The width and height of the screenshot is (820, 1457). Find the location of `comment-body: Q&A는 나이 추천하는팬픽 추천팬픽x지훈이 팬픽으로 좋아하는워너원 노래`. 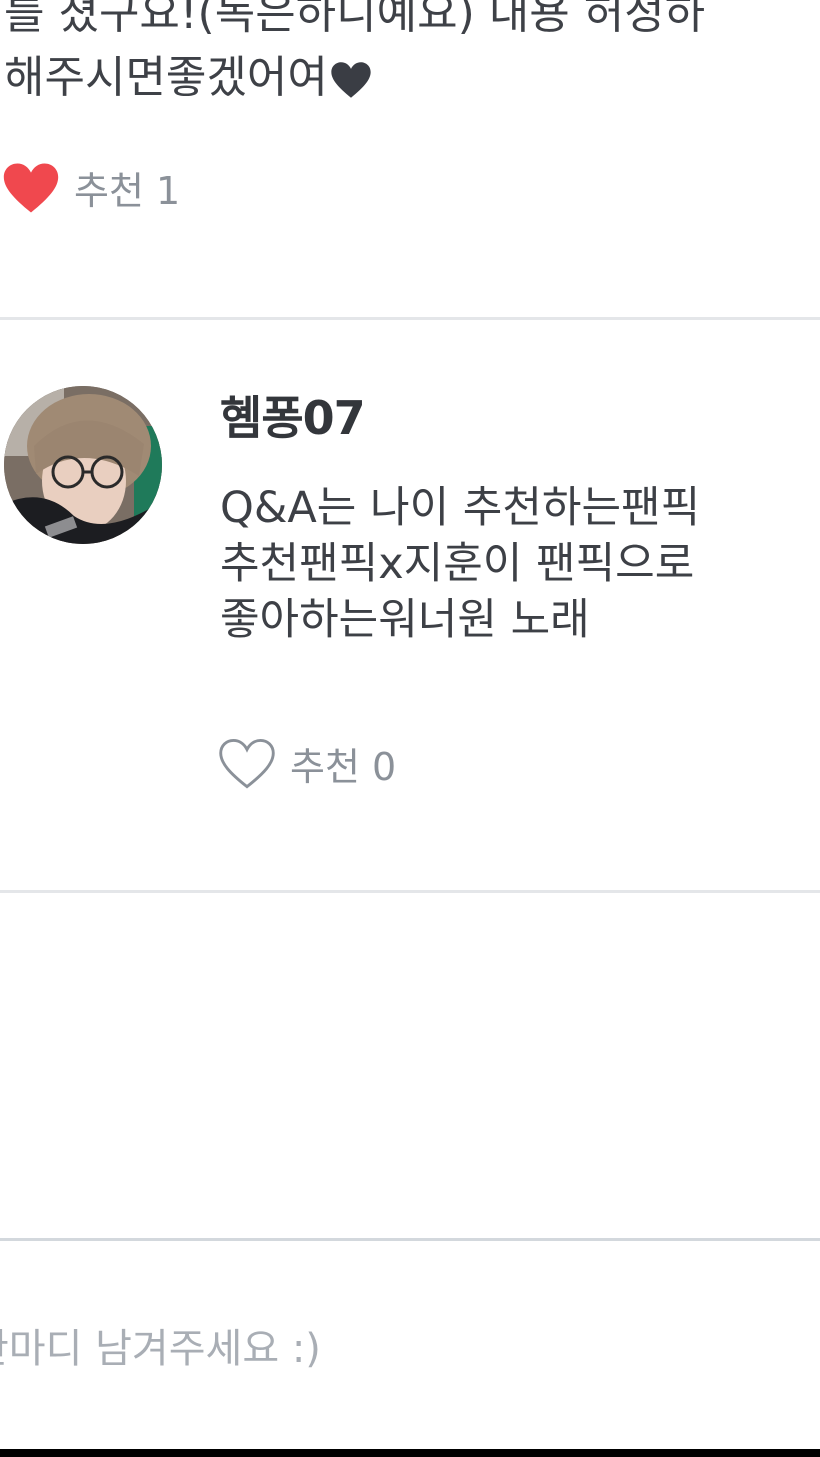

comment-body: Q&A는 나이 추천하는팬픽 추천팬픽x지훈이 팬픽으로 좋아하는워너원 노래 is located at coordinates (520, 564).